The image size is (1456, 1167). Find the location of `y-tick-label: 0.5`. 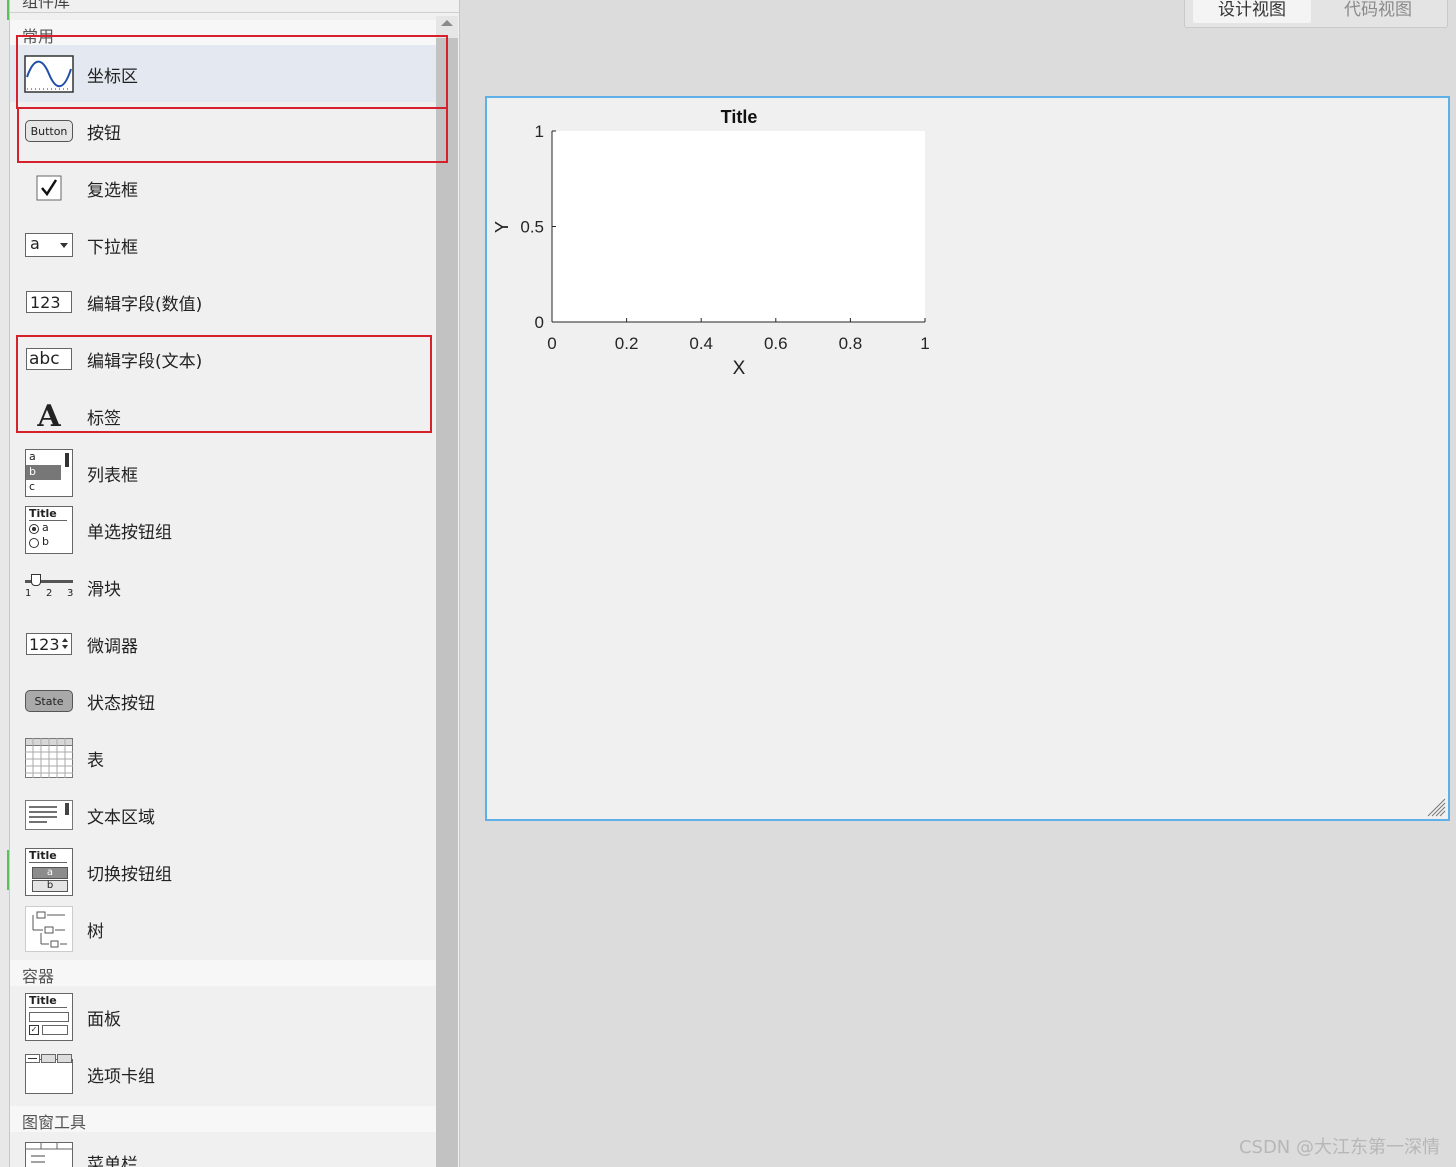

y-tick-label: 0.5 is located at coordinates (532, 227).